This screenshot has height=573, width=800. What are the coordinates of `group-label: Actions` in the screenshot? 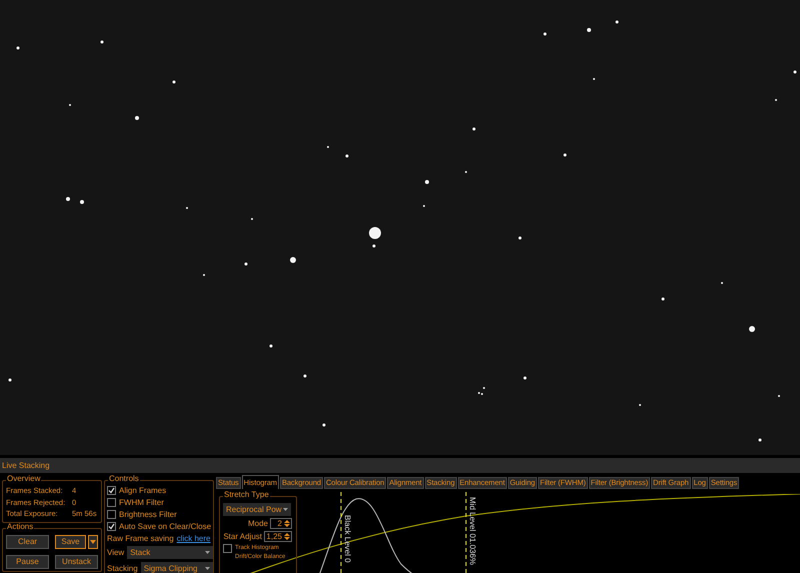 It's located at (20, 527).